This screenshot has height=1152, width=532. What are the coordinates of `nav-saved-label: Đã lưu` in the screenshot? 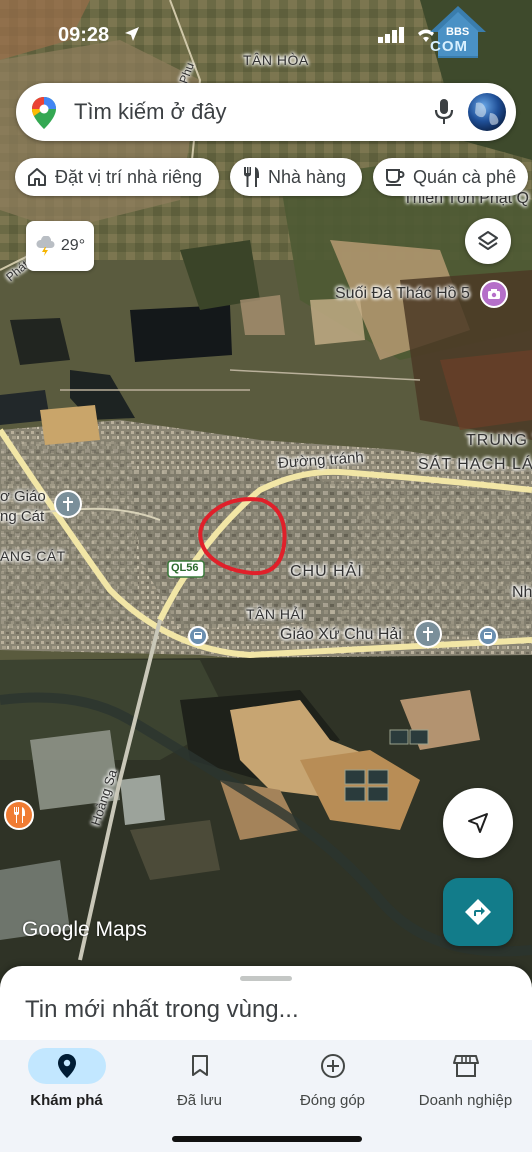 It's located at (199, 1100).